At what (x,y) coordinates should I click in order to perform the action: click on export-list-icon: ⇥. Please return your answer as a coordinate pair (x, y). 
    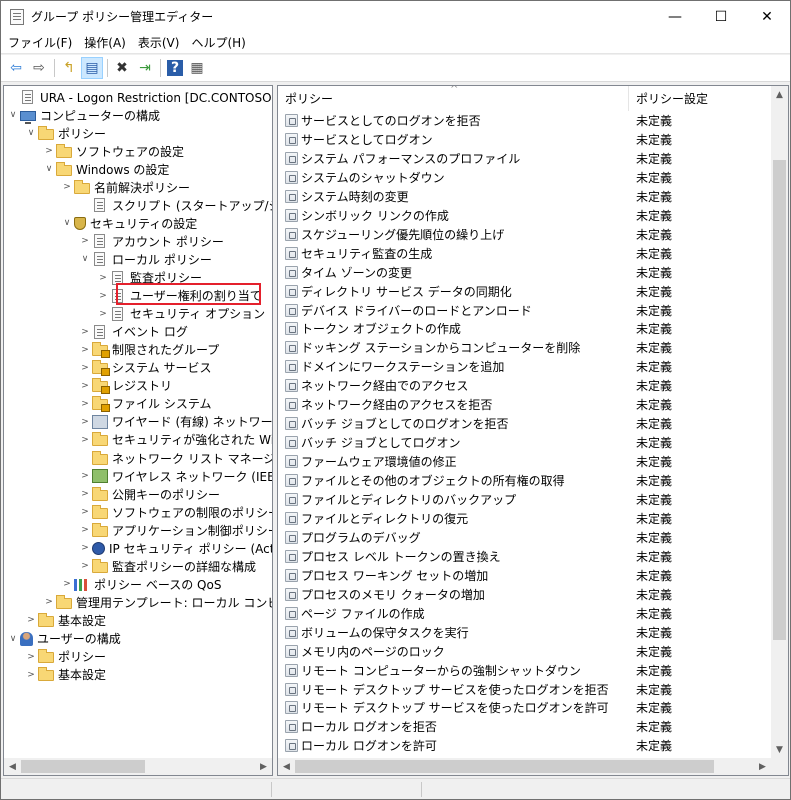
    Looking at the image, I should click on (145, 68).